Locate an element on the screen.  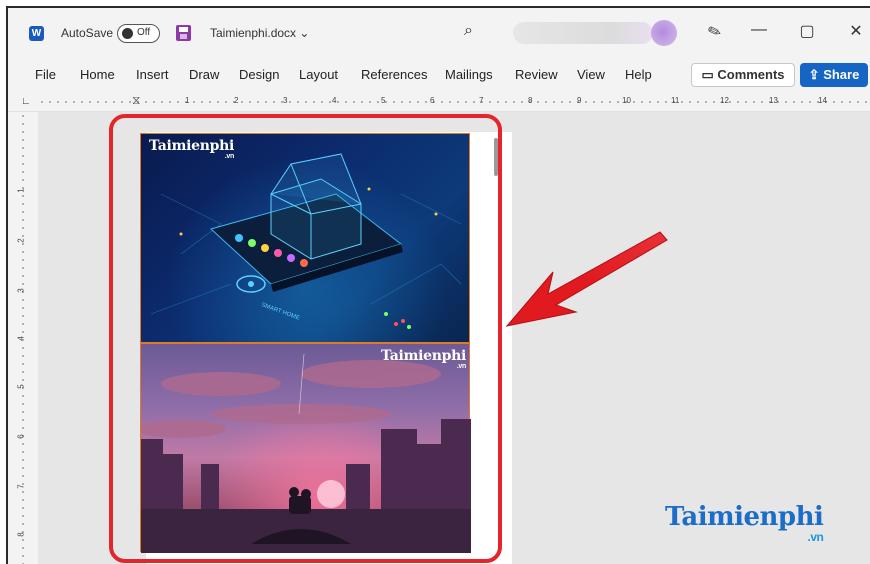
vruler-number: 8 is located at coordinates (21, 534).